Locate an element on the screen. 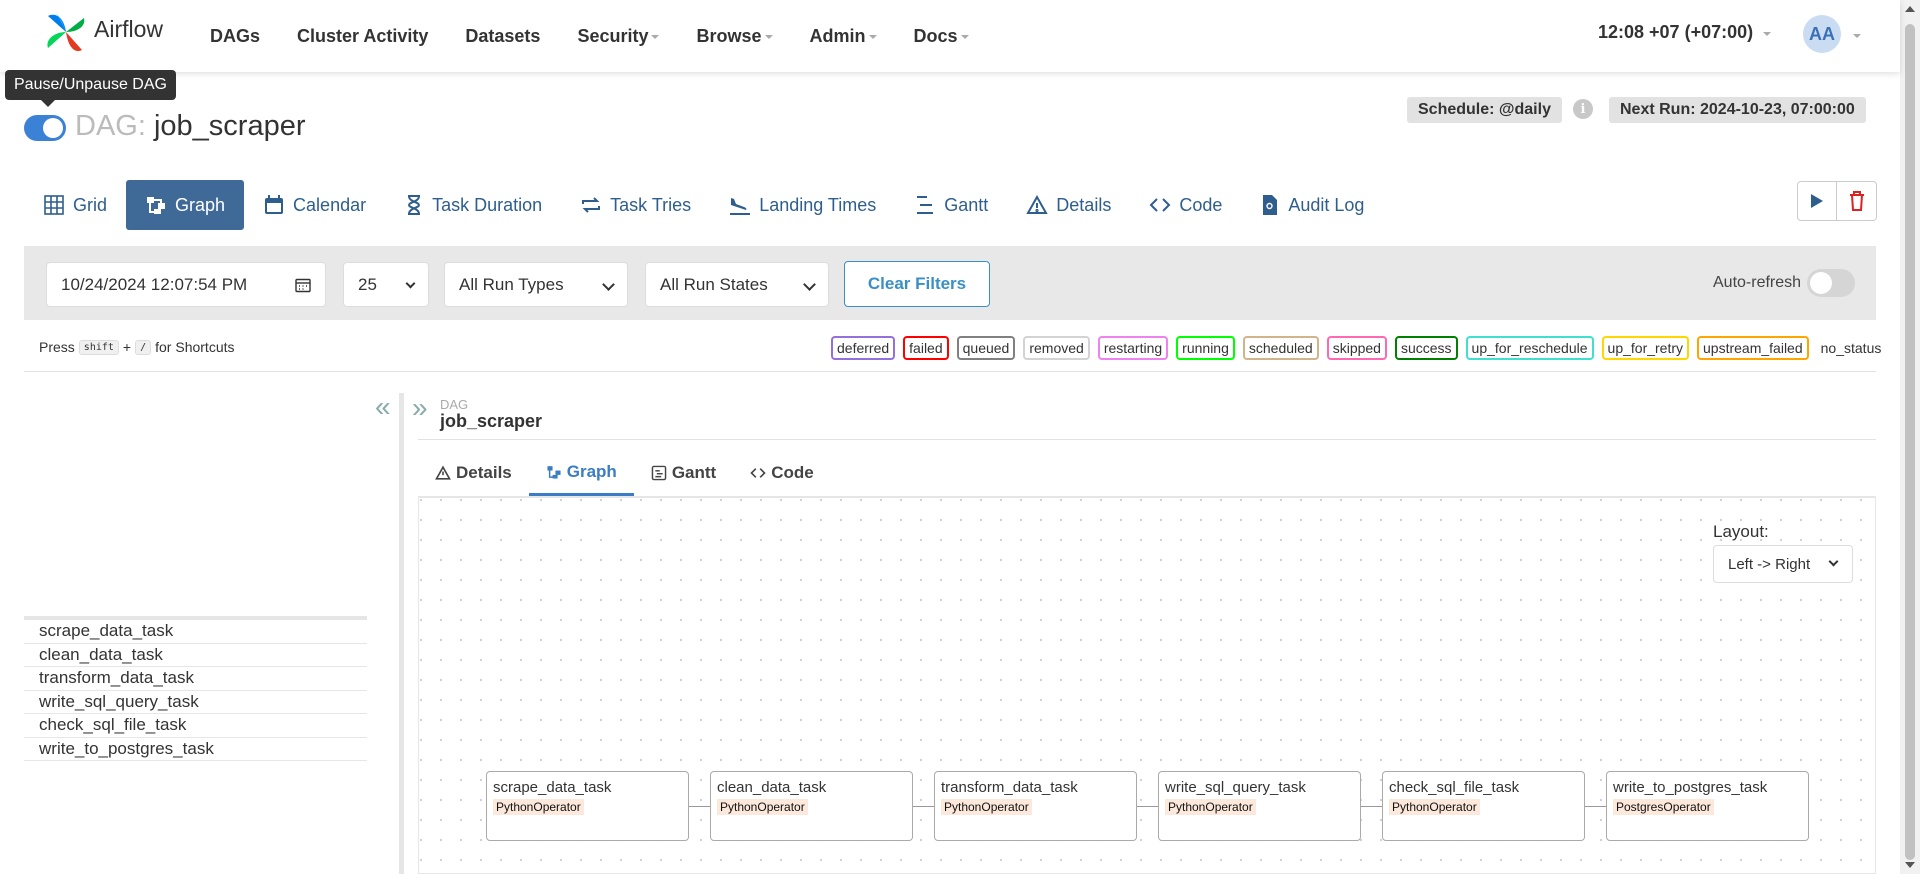 The image size is (1920, 874). nav-docs: Docs is located at coordinates (941, 36).